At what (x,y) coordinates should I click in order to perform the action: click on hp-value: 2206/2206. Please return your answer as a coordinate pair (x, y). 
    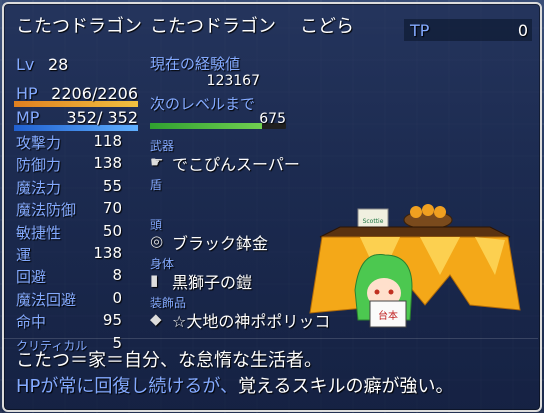
    Looking at the image, I should click on (94, 93).